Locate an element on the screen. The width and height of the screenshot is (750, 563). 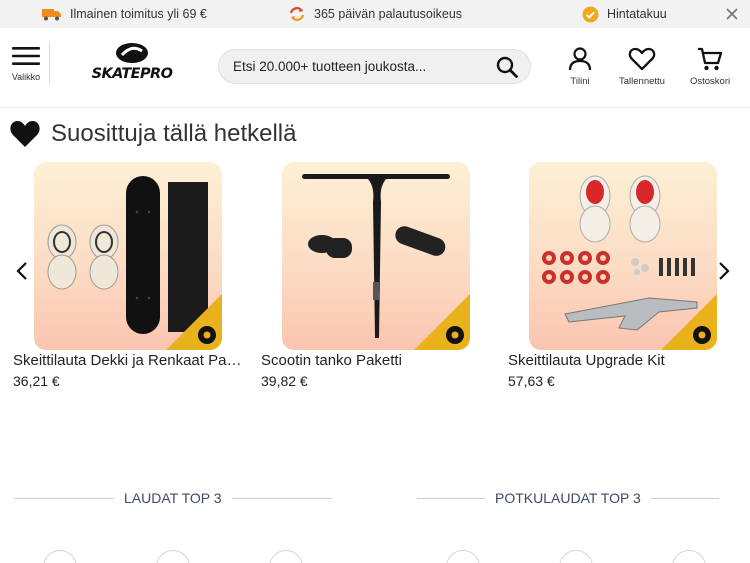
product-price: 36,21 € is located at coordinates (36, 381).